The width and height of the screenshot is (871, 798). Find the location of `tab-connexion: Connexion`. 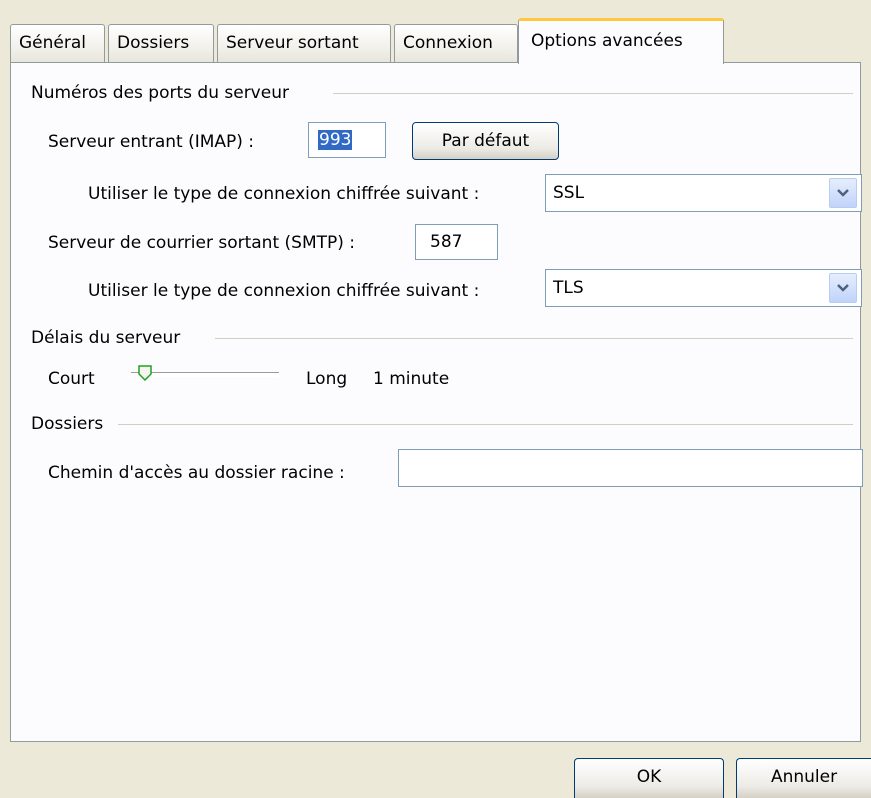

tab-connexion: Connexion is located at coordinates (456, 43).